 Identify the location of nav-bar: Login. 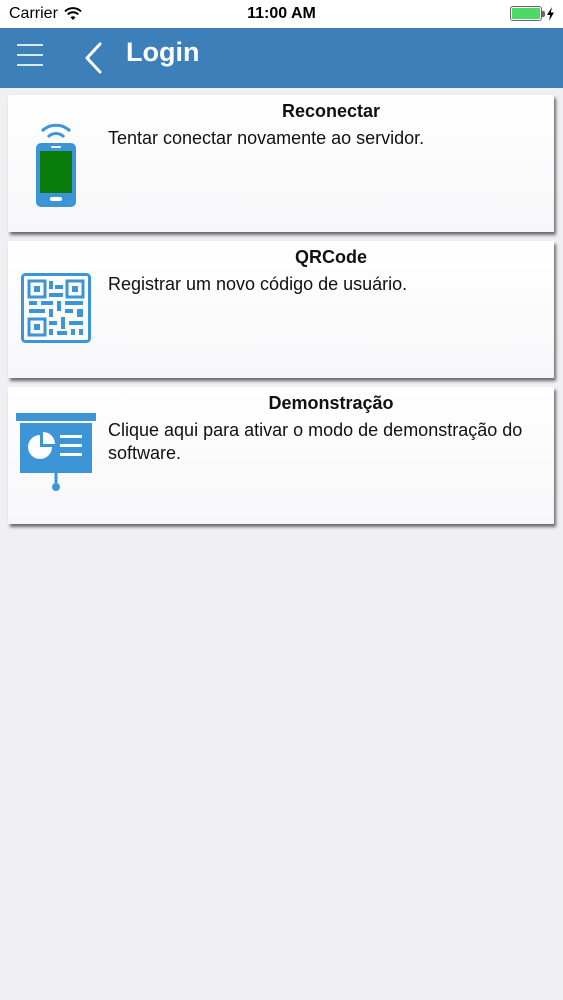
(281, 58).